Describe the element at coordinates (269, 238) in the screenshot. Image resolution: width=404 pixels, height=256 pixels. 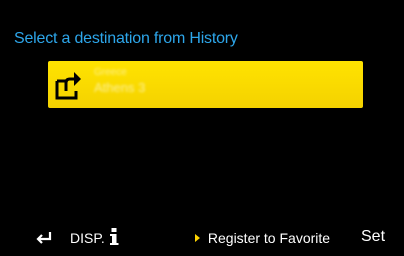
I see `register-label: Register to Favorite` at that location.